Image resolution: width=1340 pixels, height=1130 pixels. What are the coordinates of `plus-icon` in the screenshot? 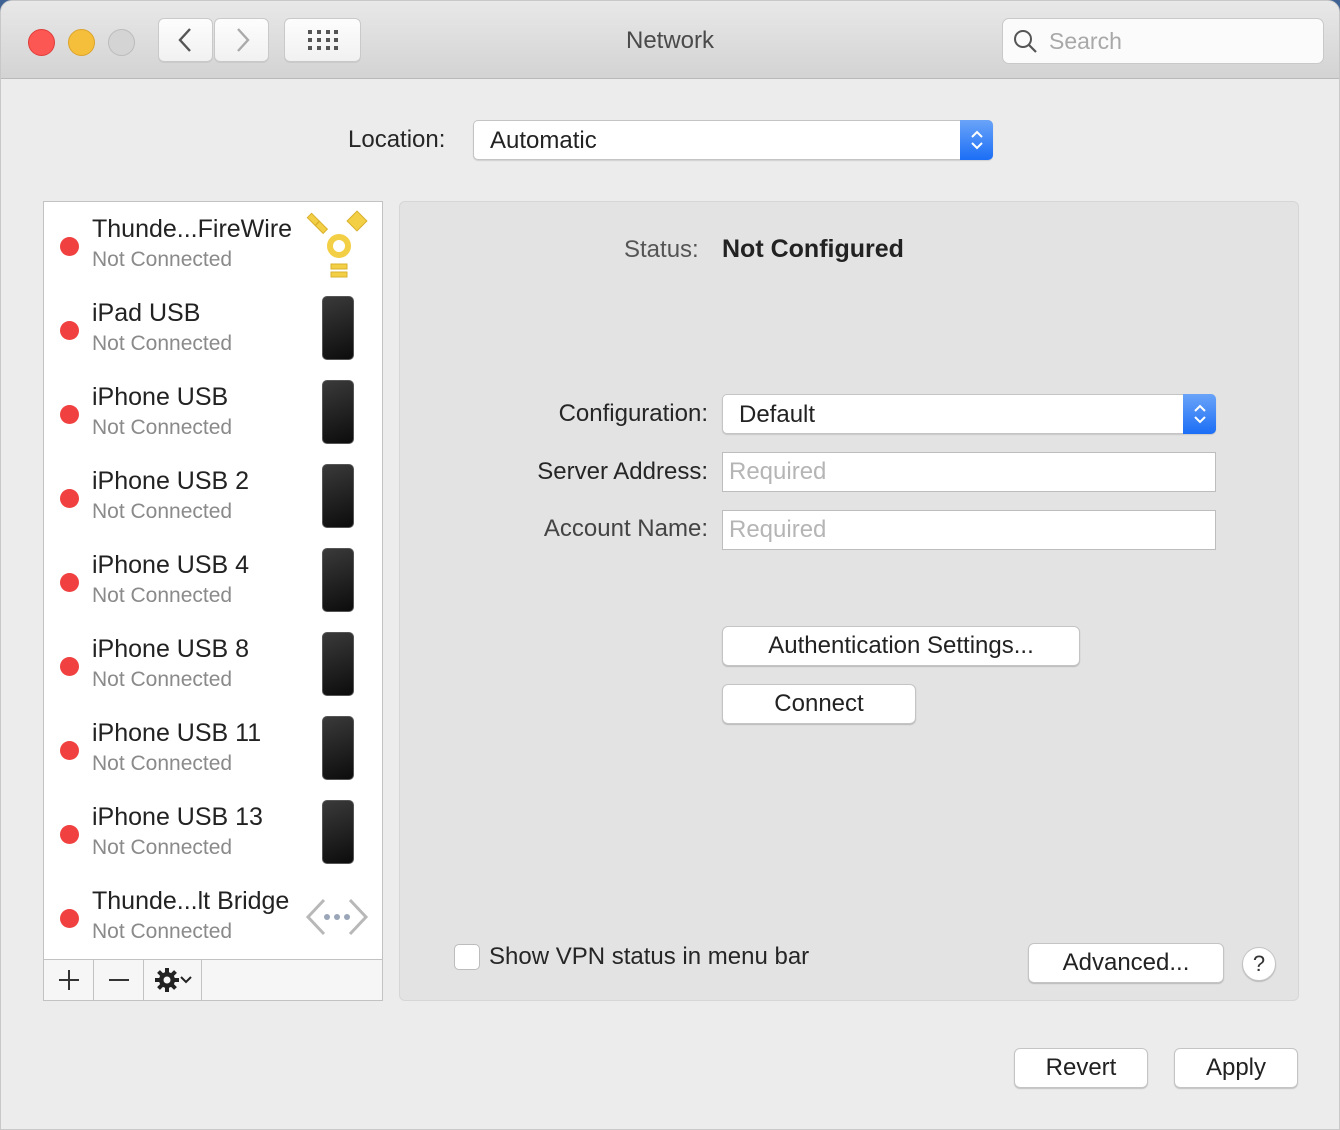 It's located at (68, 980).